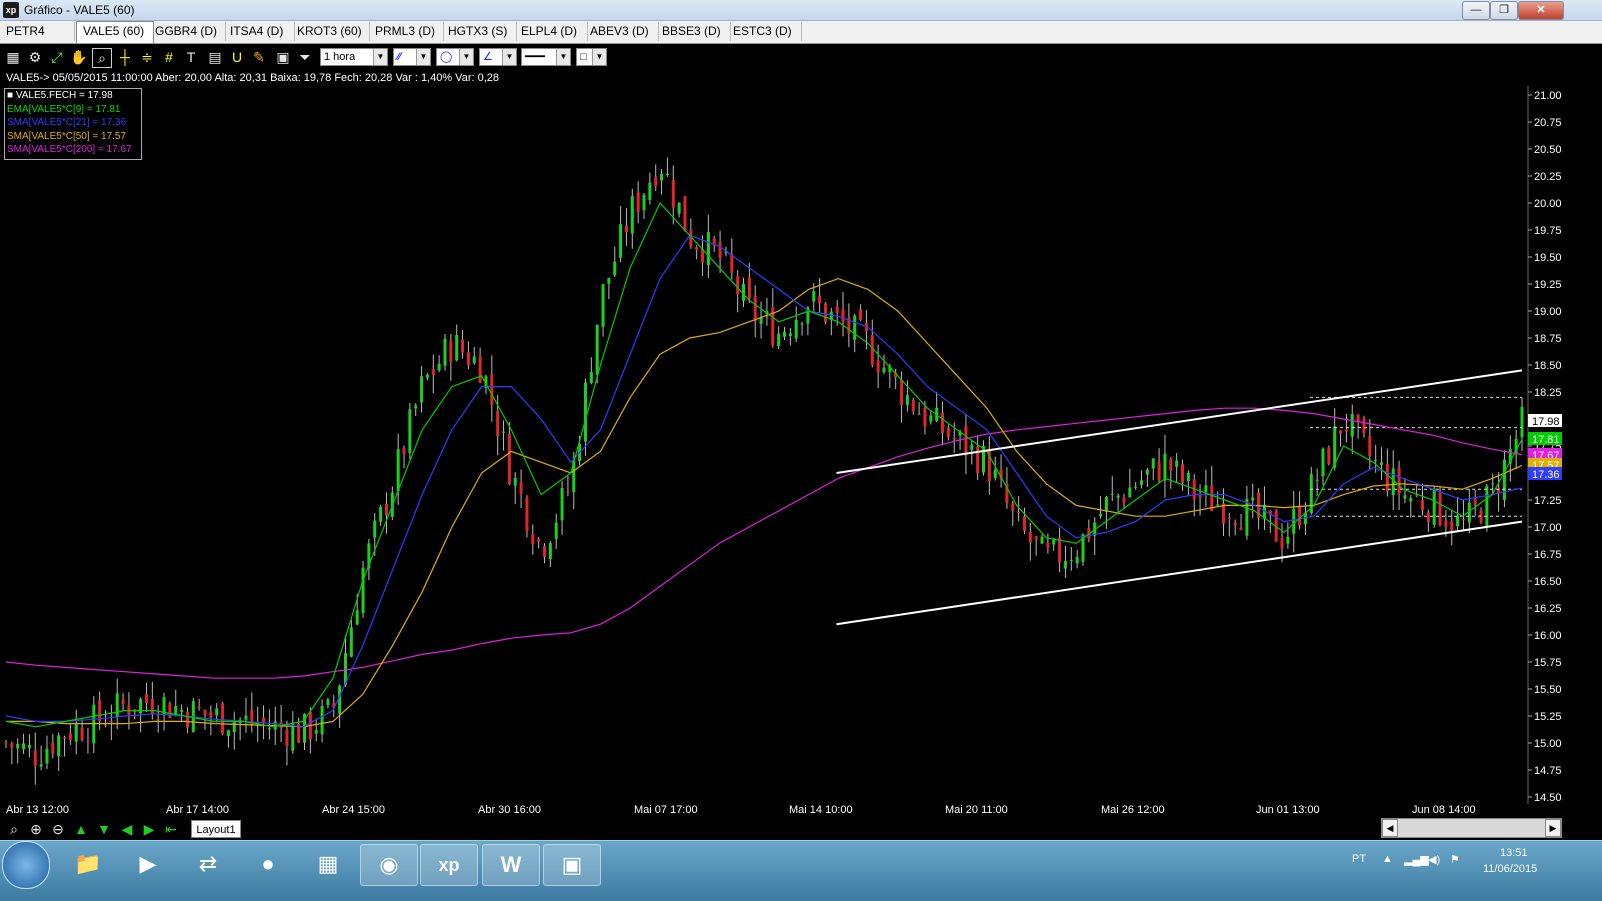 Image resolution: width=1602 pixels, height=901 pixels. Describe the element at coordinates (1548, 717) in the screenshot. I see `y-tick-label: 15.25` at that location.